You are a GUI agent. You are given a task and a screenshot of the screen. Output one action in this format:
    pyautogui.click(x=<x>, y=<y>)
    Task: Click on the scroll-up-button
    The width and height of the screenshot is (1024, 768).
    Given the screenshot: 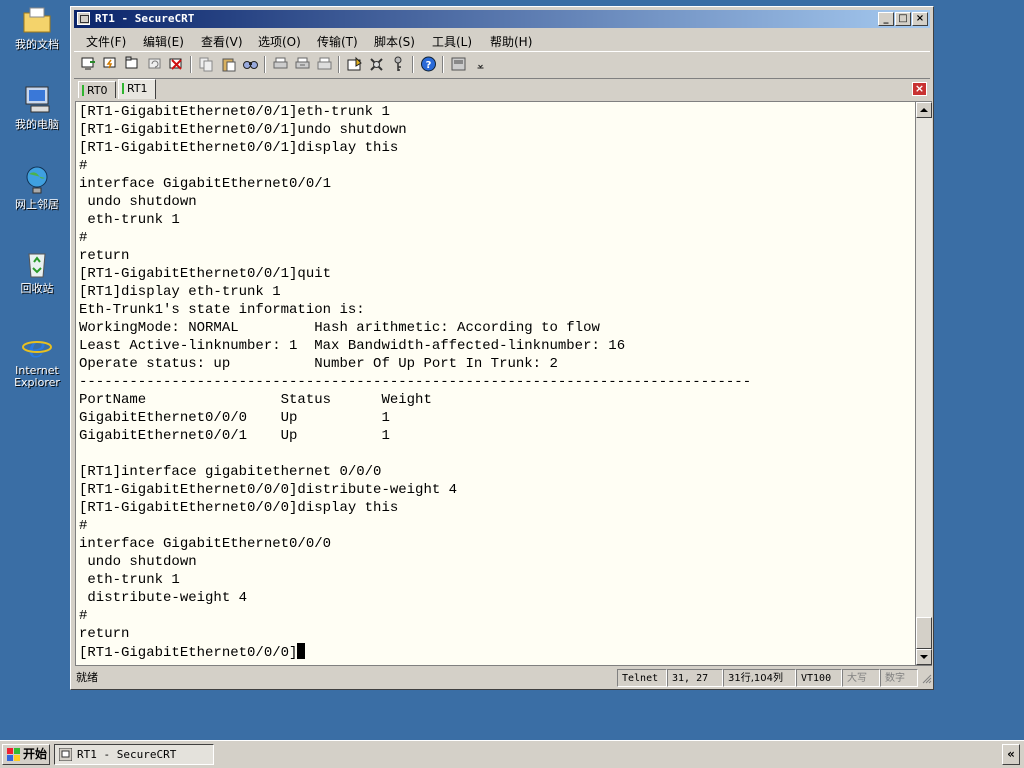 What is the action you would take?
    pyautogui.click(x=924, y=110)
    